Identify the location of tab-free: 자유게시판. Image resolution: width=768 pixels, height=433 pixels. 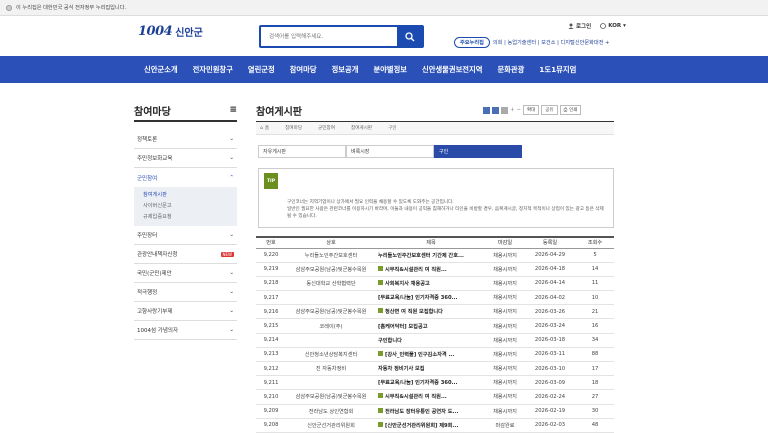
(302, 151).